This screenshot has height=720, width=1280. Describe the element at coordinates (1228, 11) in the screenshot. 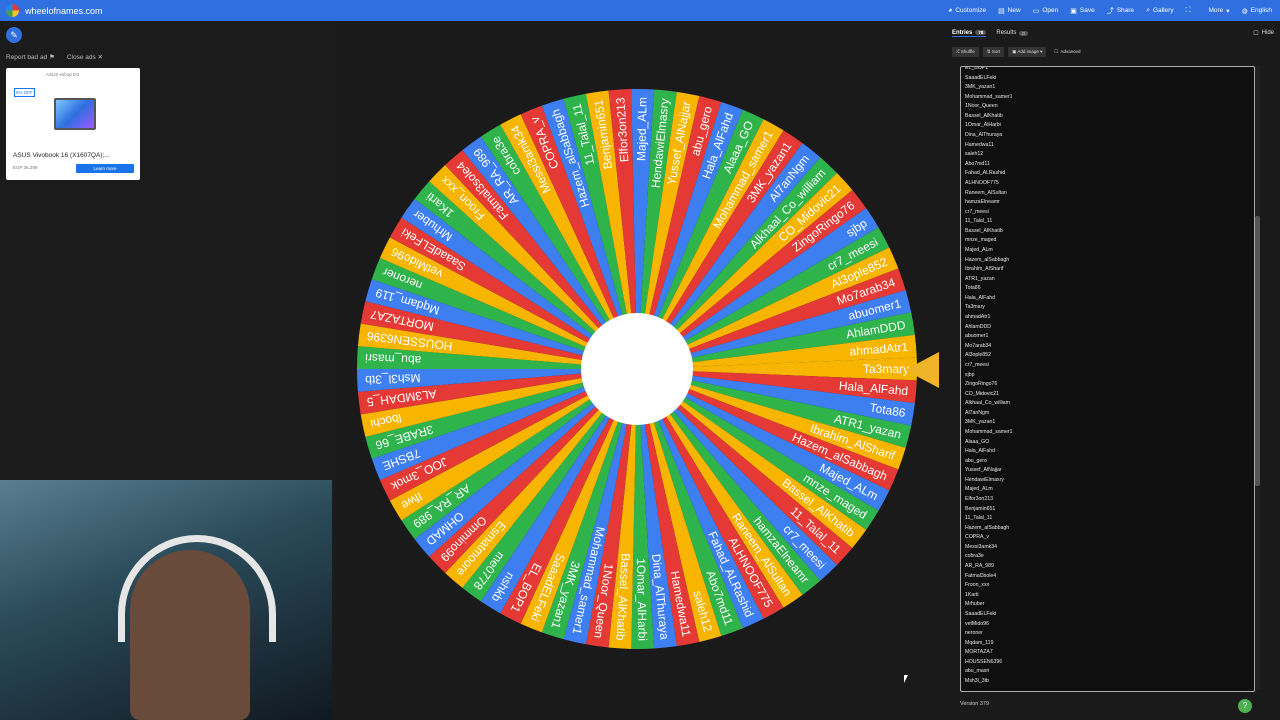

I see `chevron-down-icon: ▾` at that location.